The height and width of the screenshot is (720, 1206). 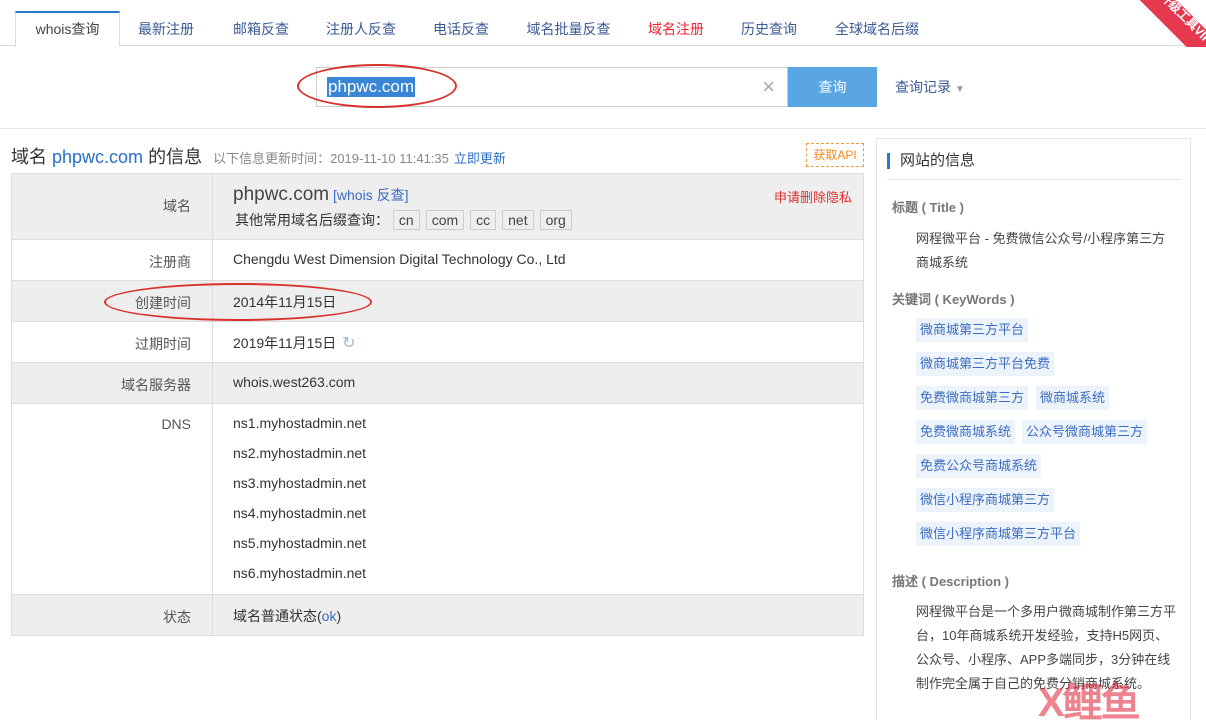 I want to click on search-input: phpwc.com ×, so click(x=552, y=87).